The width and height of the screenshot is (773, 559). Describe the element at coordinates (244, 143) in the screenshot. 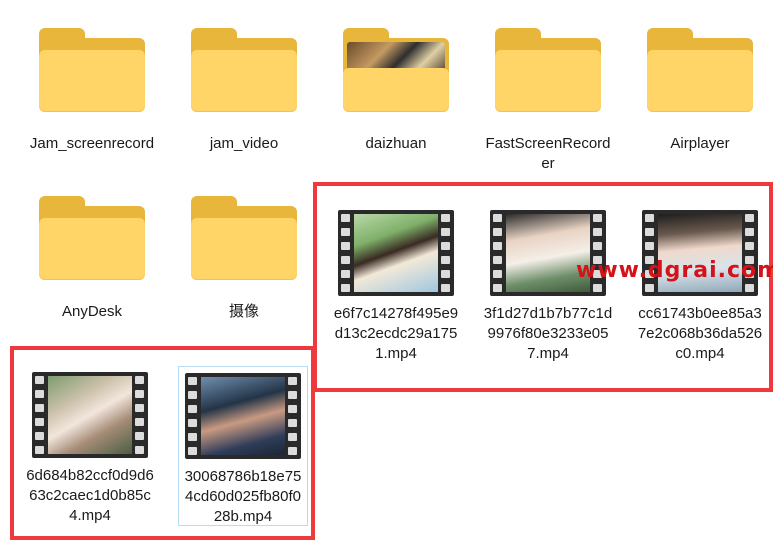

I see `folder-label: jam_video` at that location.